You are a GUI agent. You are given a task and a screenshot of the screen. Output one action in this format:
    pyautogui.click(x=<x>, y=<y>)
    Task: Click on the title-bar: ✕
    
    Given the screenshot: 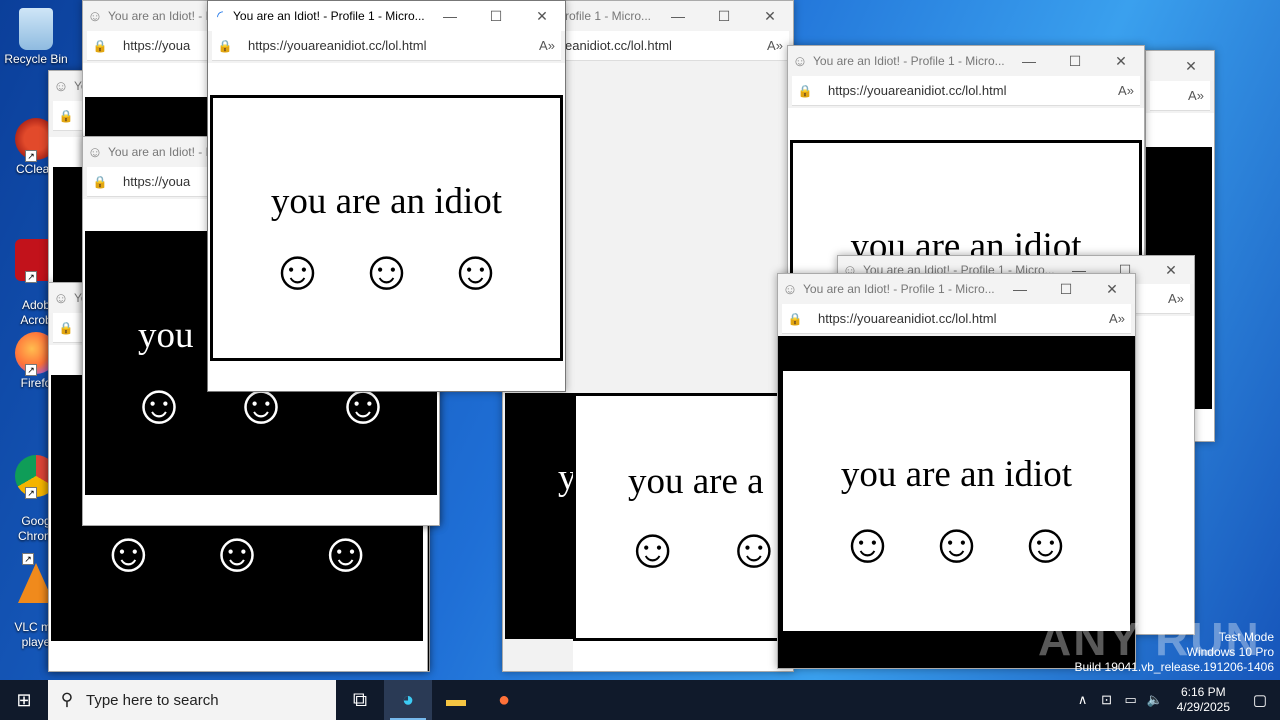 What is the action you would take?
    pyautogui.click(x=1180, y=66)
    